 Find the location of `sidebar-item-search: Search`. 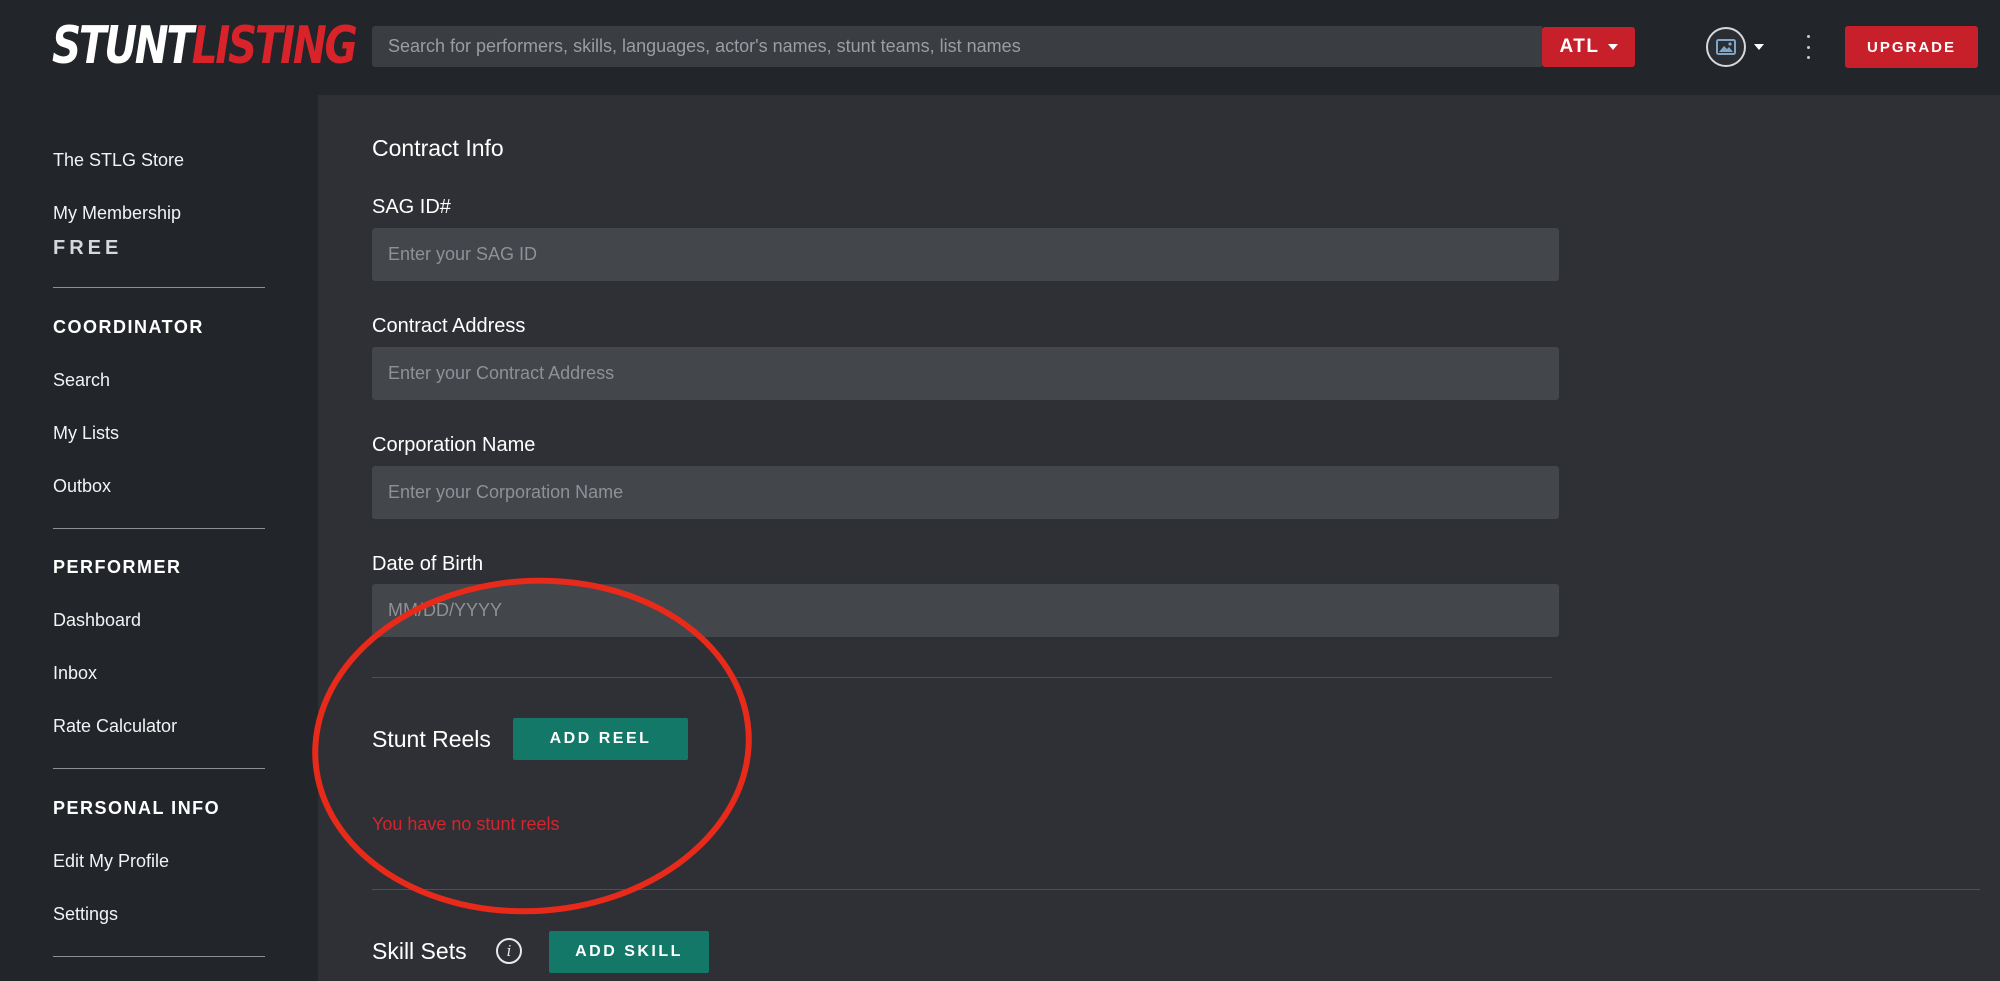

sidebar-item-search: Search is located at coordinates (81, 380).